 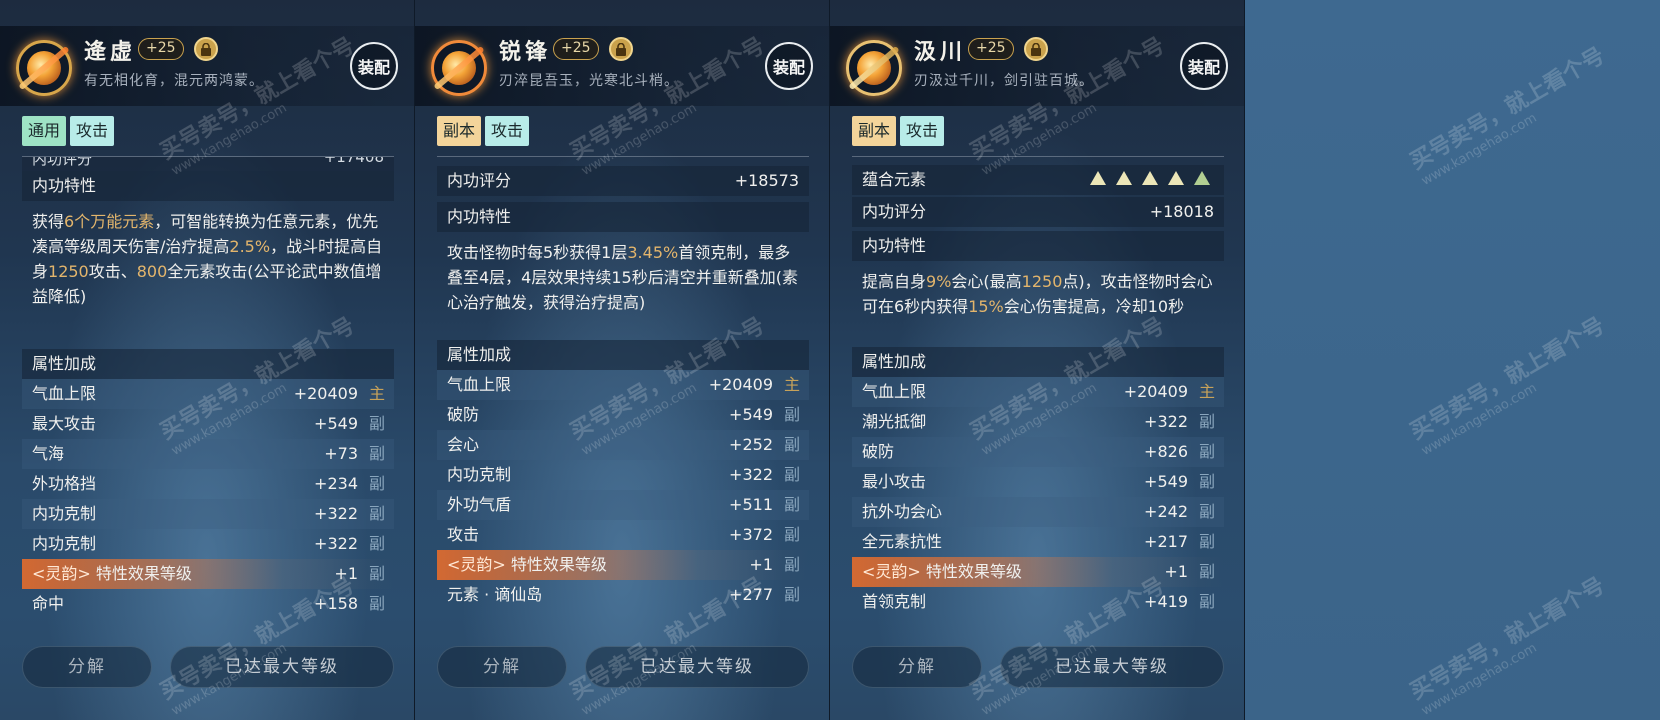 I want to click on attr-row: 全元素抗性 +217 副, so click(x=1038, y=542).